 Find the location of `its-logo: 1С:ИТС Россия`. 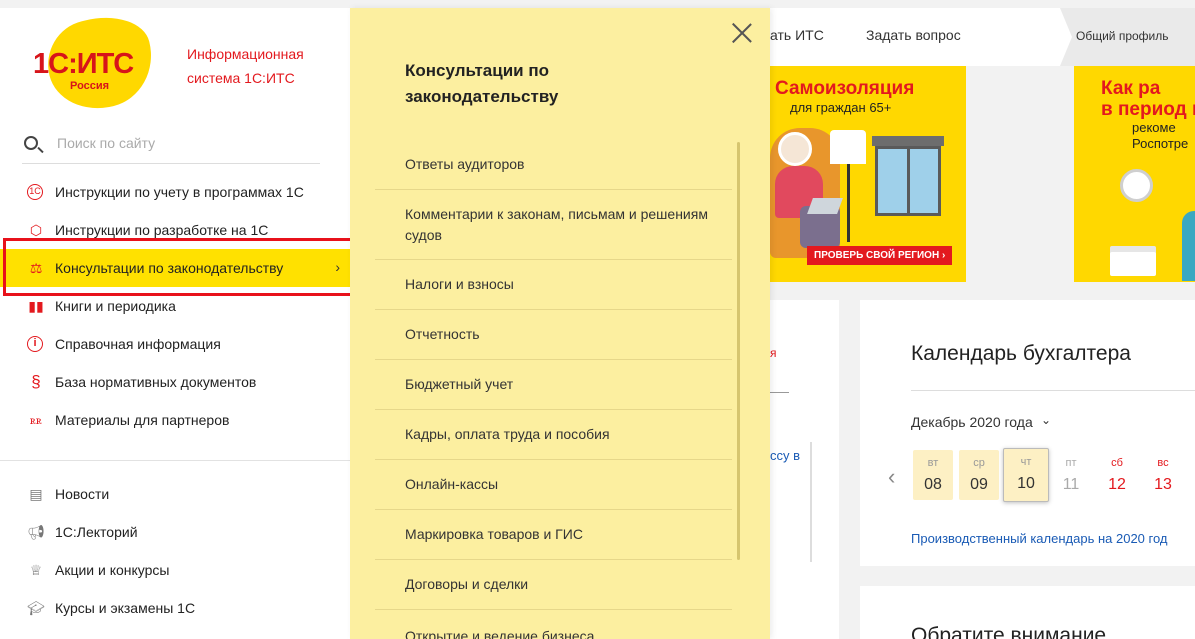

its-logo: 1С:ИТС Россия is located at coordinates (95, 63).